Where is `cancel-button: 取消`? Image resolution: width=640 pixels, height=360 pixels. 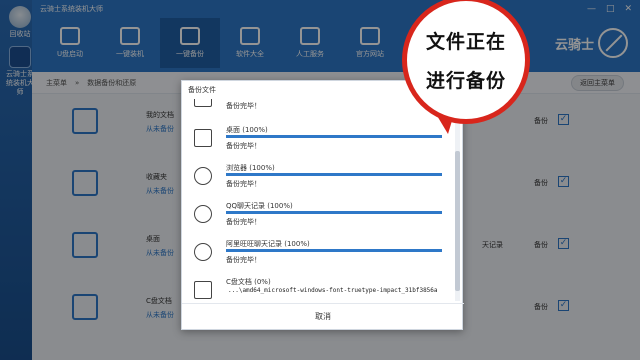 cancel-button: 取消 is located at coordinates (323, 316).